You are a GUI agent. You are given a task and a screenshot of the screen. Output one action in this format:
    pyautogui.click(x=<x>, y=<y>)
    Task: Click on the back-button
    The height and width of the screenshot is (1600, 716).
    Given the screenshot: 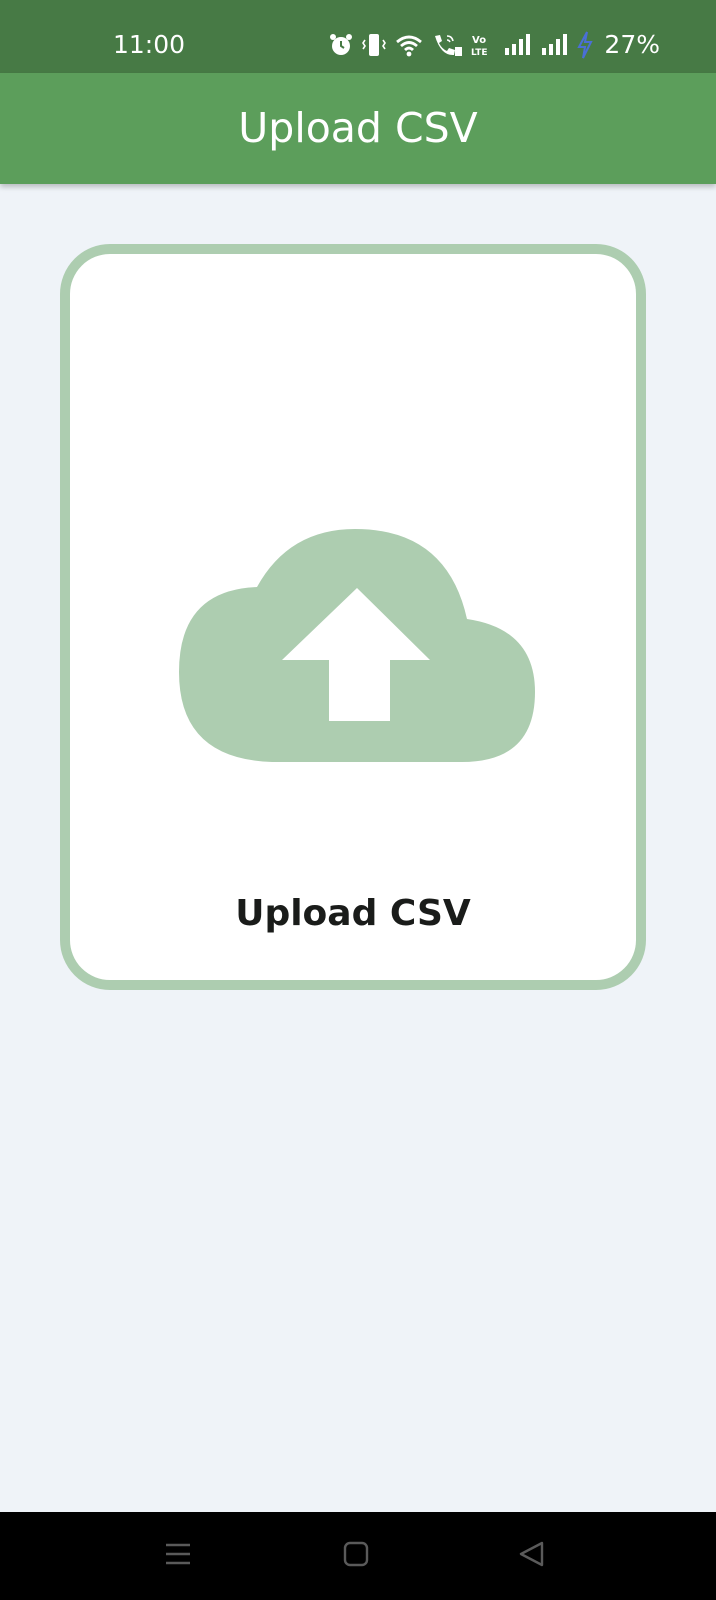 What is the action you would take?
    pyautogui.click(x=532, y=1556)
    